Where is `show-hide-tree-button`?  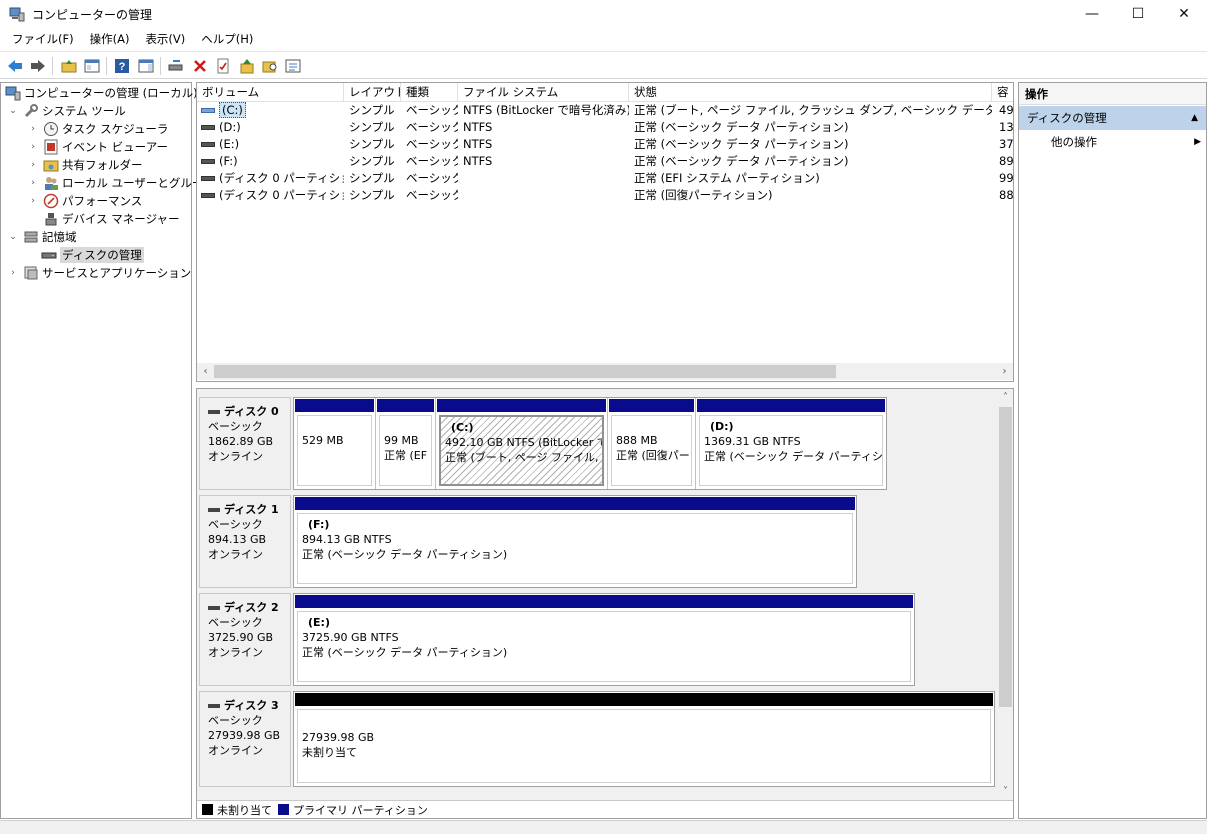
show-hide-tree-button is located at coordinates (92, 66).